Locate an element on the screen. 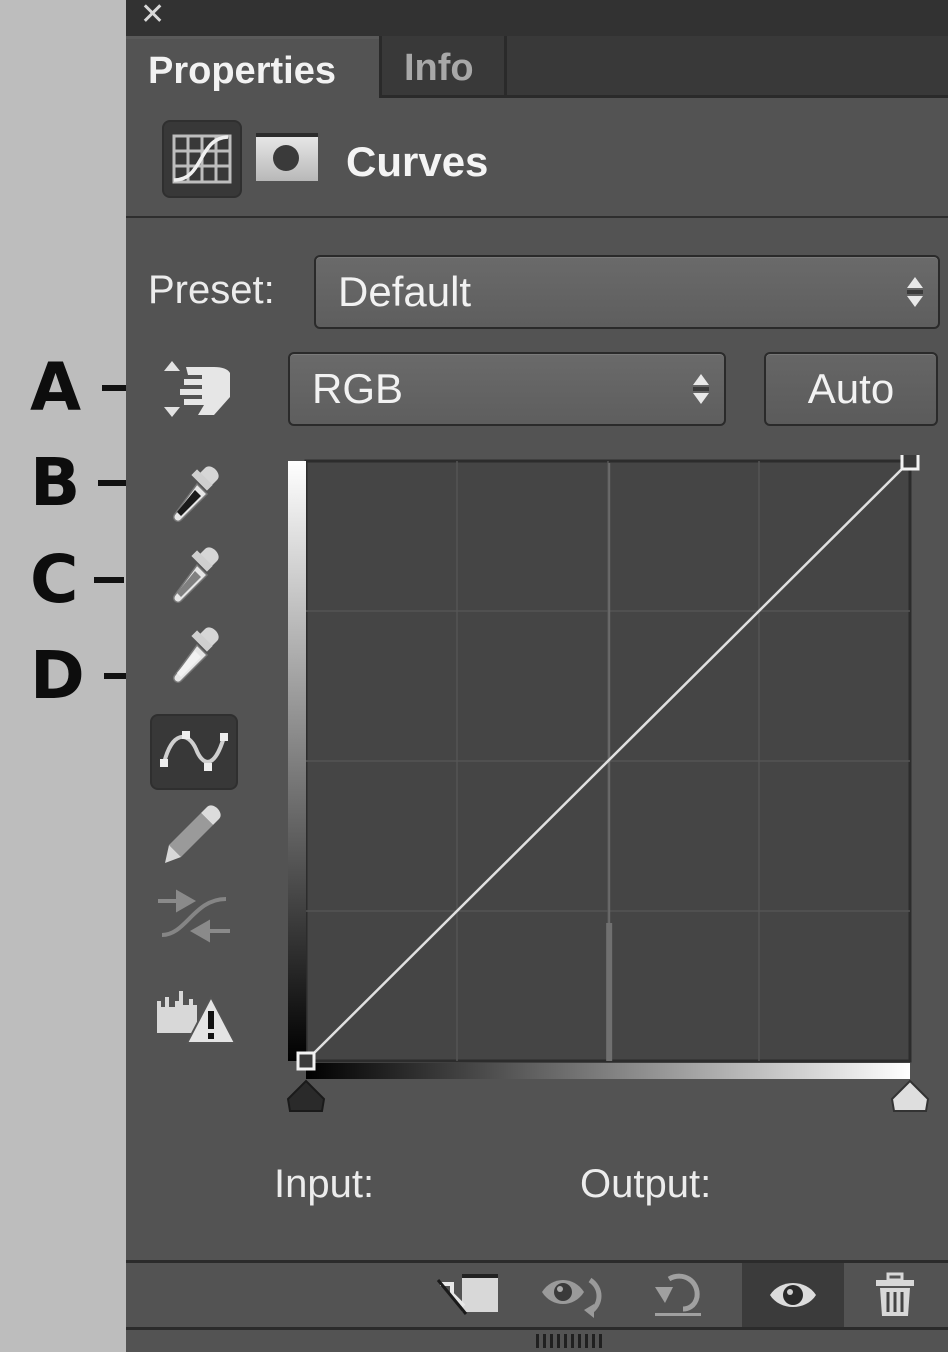 Image resolution: width=948 pixels, height=1352 pixels. panel-titlebar: ✕ is located at coordinates (537, 18).